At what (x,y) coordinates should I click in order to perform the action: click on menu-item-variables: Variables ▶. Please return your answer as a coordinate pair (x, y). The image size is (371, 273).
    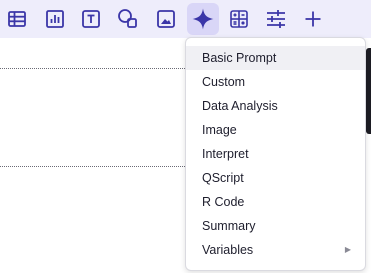
    Looking at the image, I should click on (275, 250).